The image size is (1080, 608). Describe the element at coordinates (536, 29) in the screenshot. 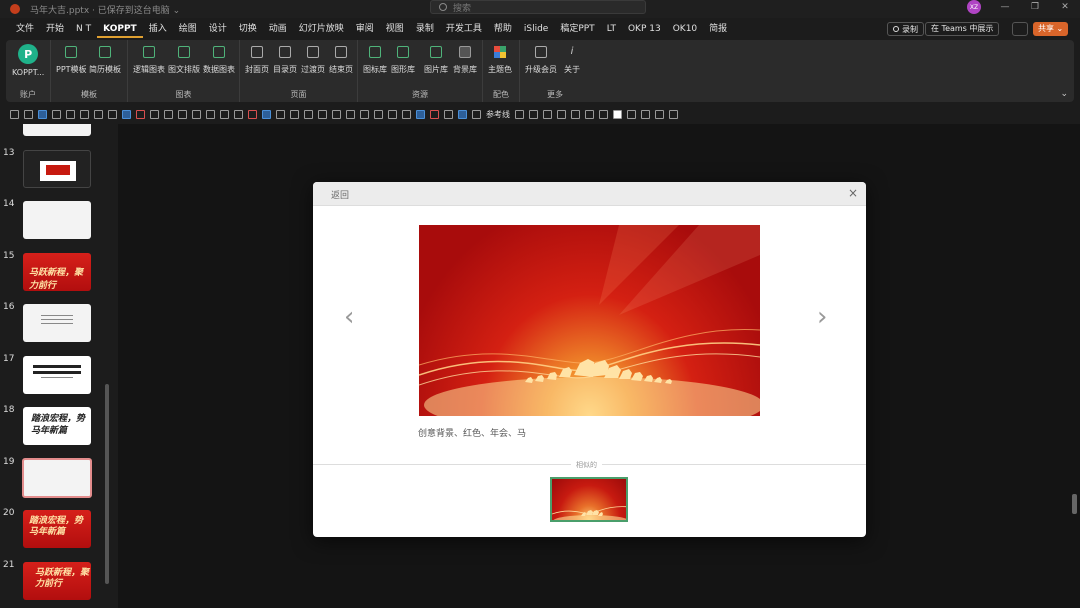

I see `tab-islide: iSlide` at that location.